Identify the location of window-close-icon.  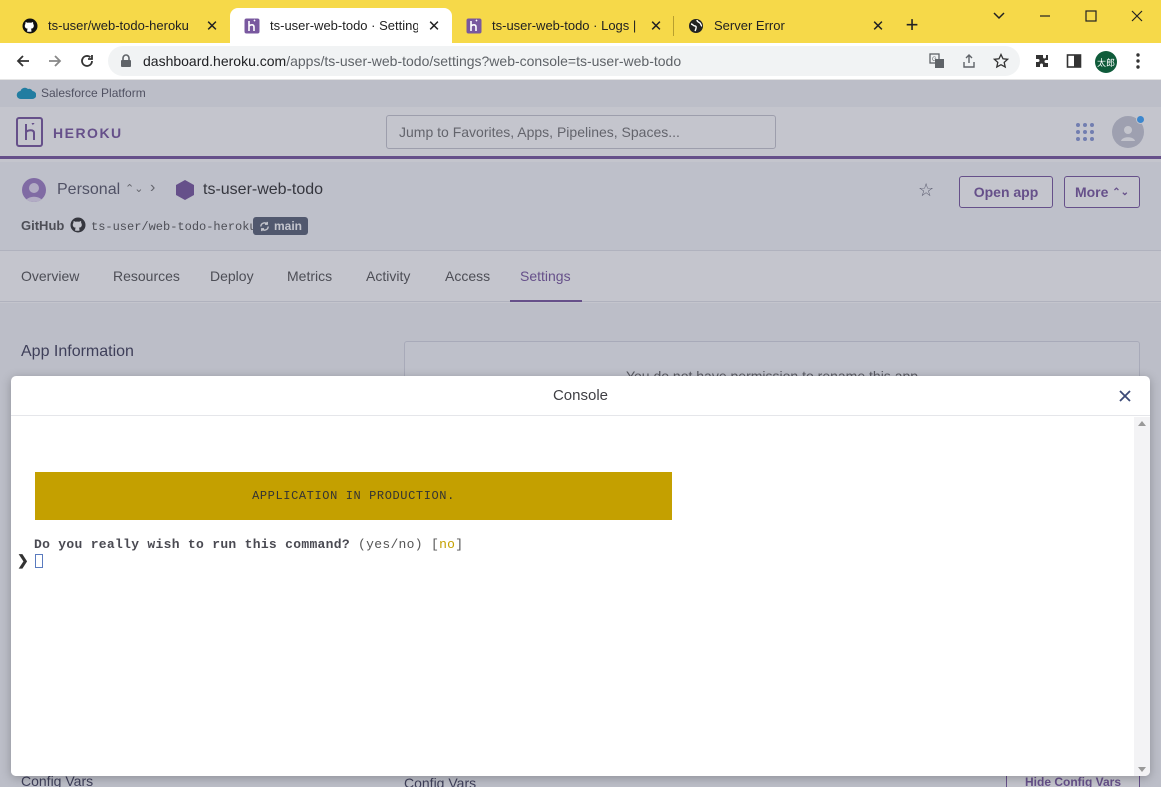
(1137, 16).